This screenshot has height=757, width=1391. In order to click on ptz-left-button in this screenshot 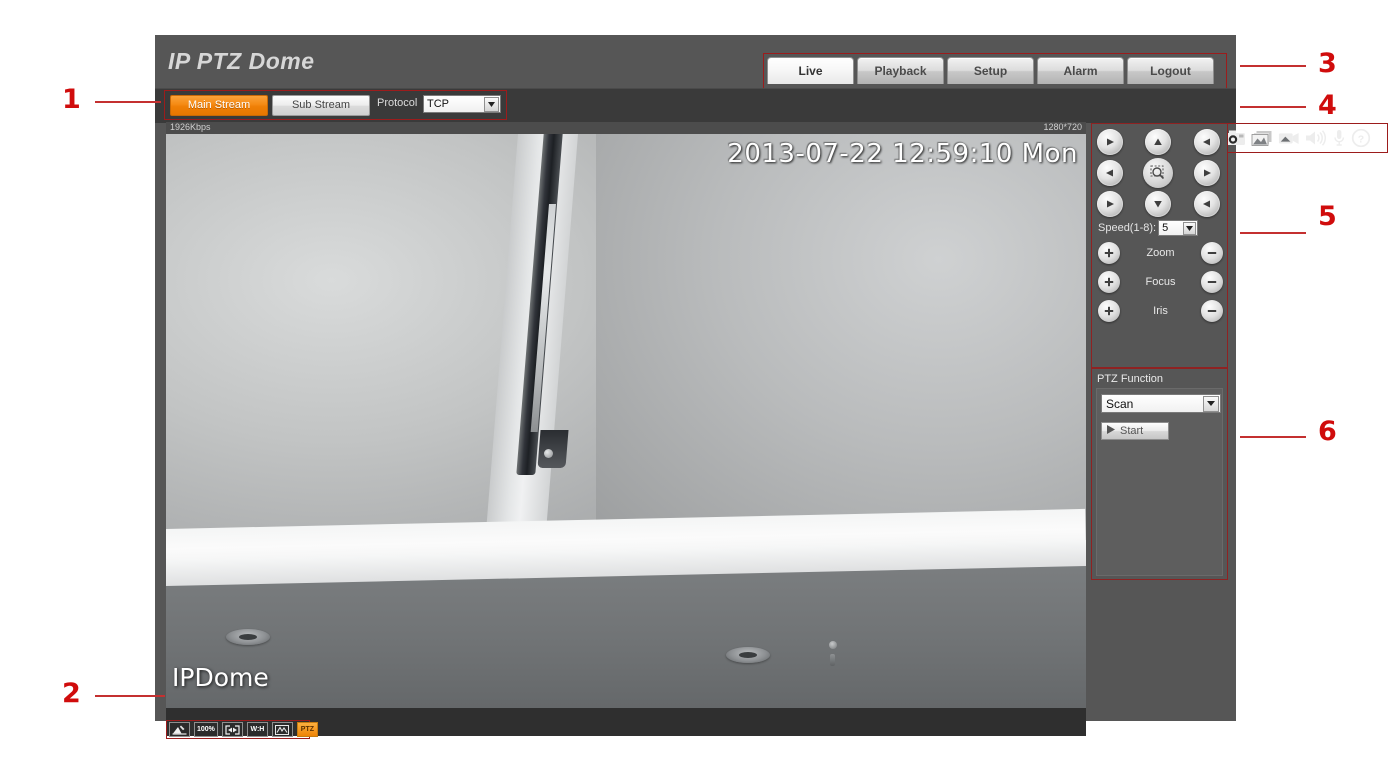, I will do `click(1110, 173)`.